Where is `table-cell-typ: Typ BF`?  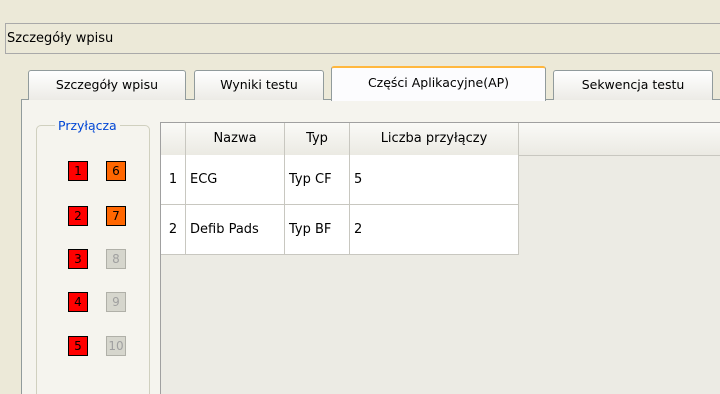
table-cell-typ: Typ BF is located at coordinates (317, 230).